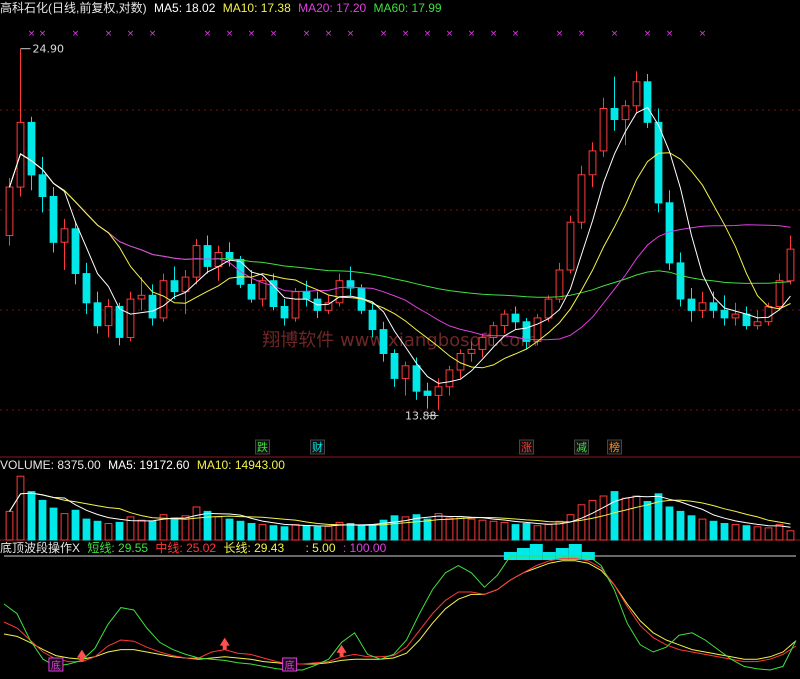 Image resolution: width=800 pixels, height=679 pixels. Describe the element at coordinates (262, 447) in the screenshot. I see `signal-label-1: 跌` at that location.